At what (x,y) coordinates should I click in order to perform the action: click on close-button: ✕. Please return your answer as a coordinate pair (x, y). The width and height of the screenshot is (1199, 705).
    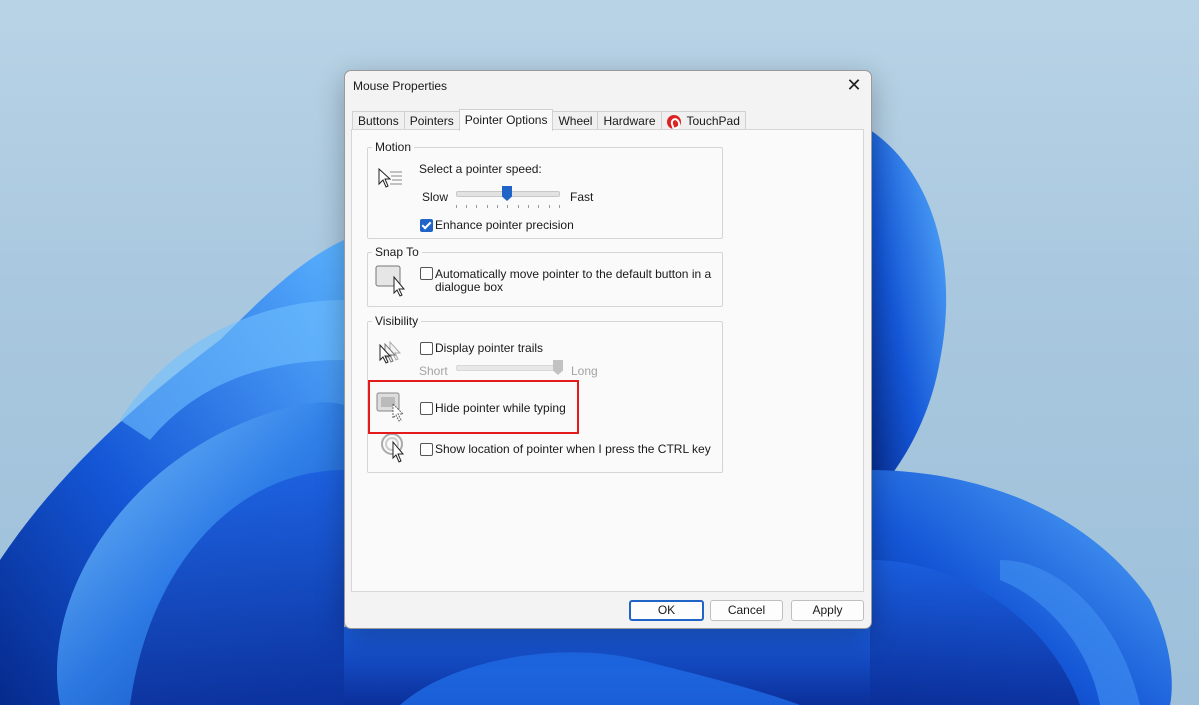
    Looking at the image, I should click on (854, 86).